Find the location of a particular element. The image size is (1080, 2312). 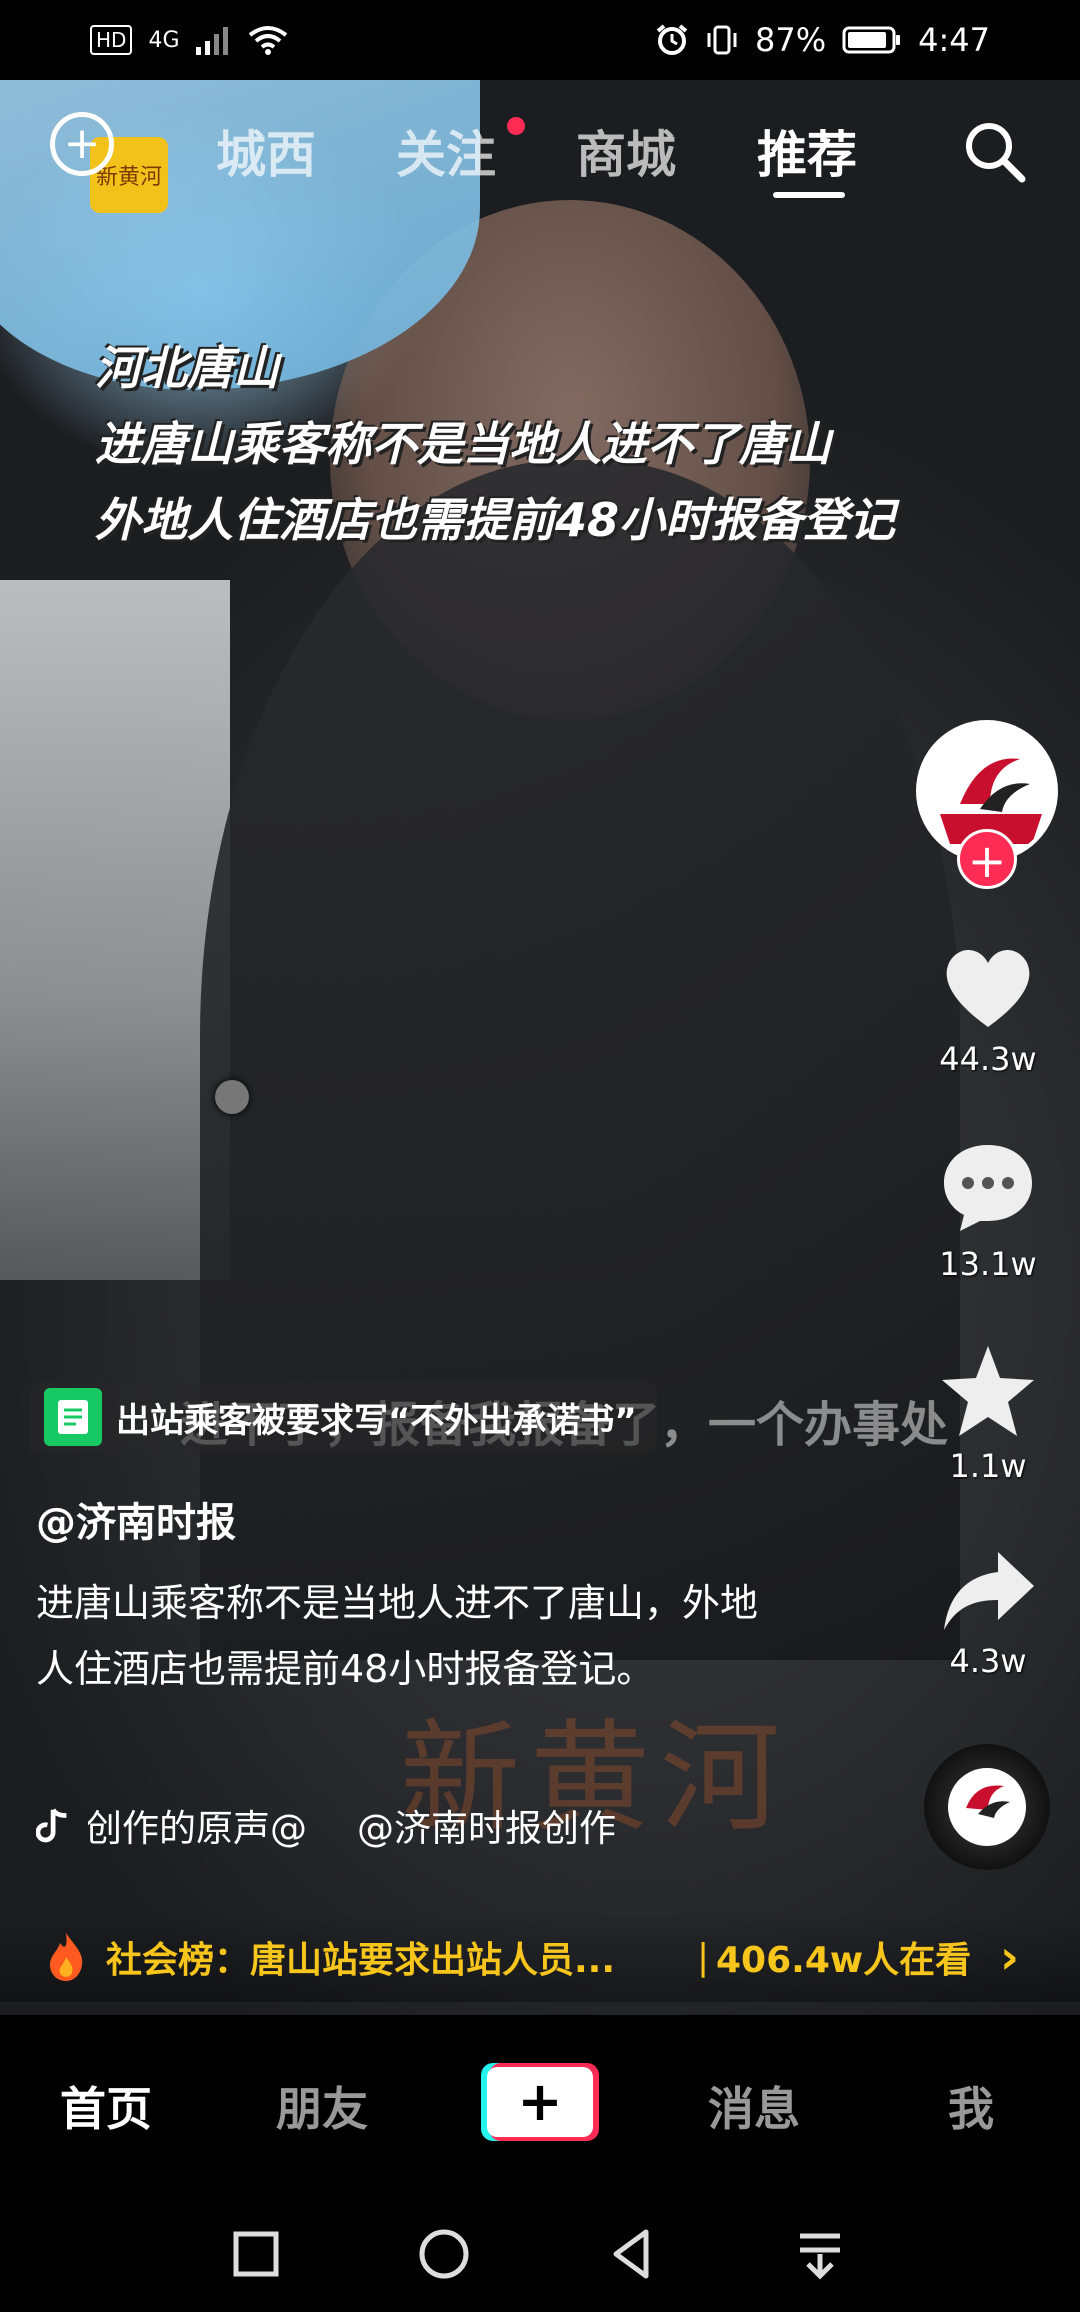

comment-icon is located at coordinates (988, 1187).